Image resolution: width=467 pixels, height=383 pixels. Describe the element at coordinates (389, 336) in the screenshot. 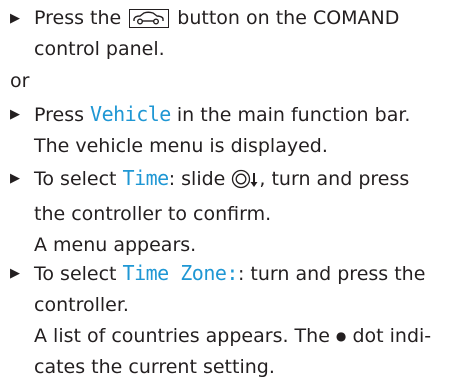

I see `step4-text-line3-after: dot indi-` at that location.